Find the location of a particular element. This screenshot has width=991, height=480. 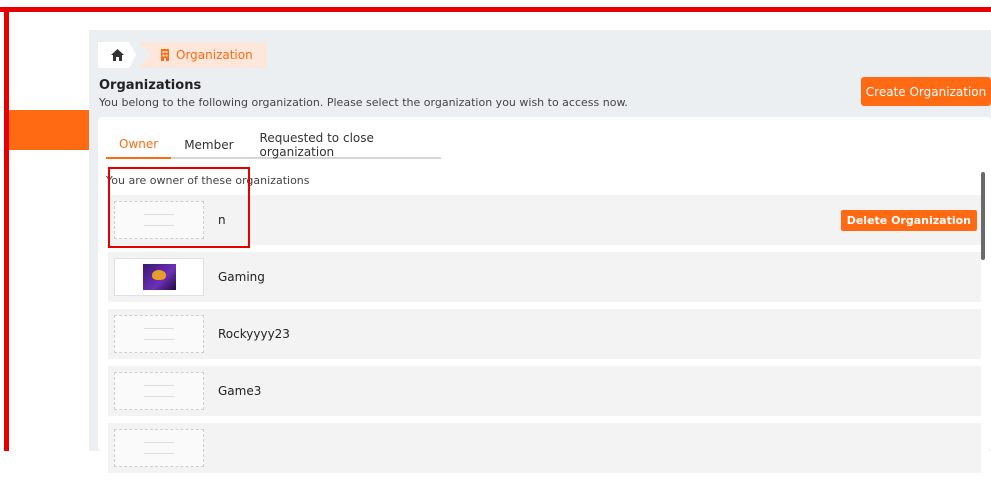

home-icon is located at coordinates (117, 55).